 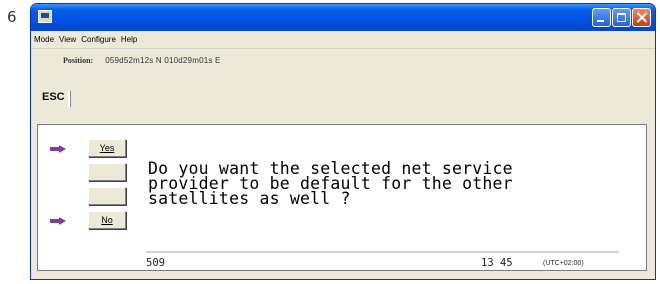 I want to click on maximize-icon, so click(x=621, y=17).